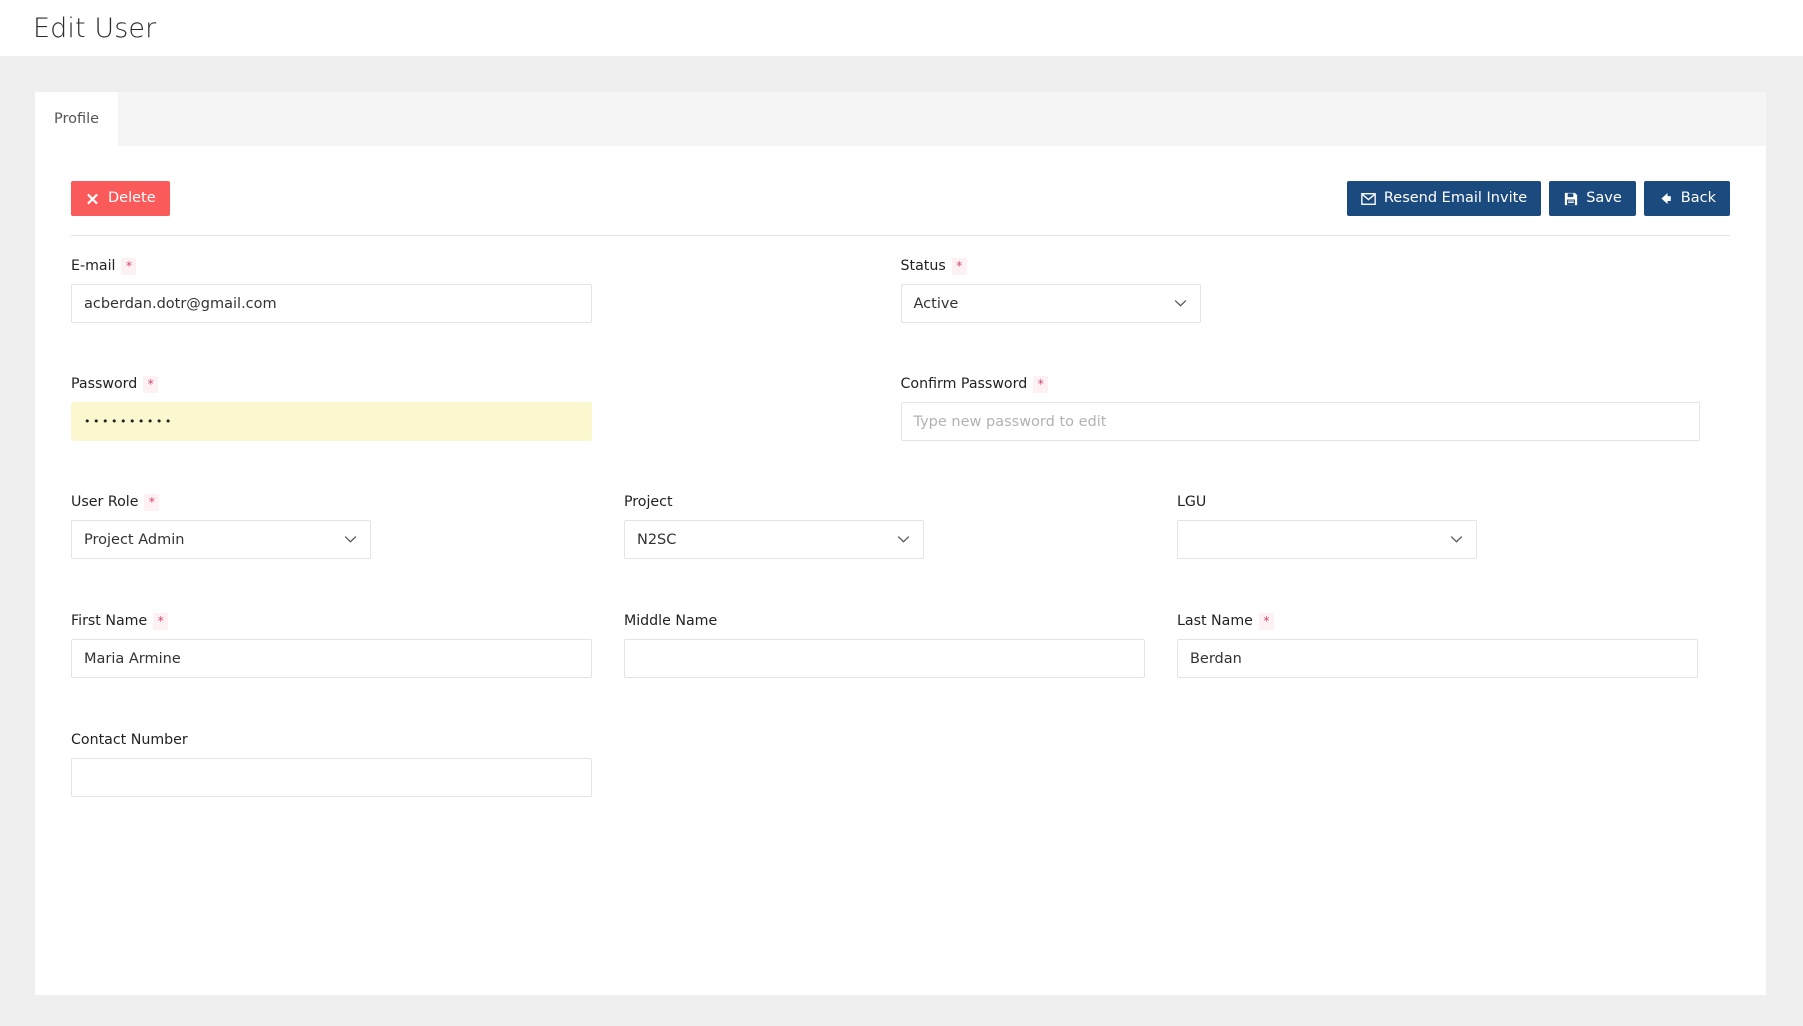  I want to click on last-name-label-group: Last Name *, so click(1438, 621).